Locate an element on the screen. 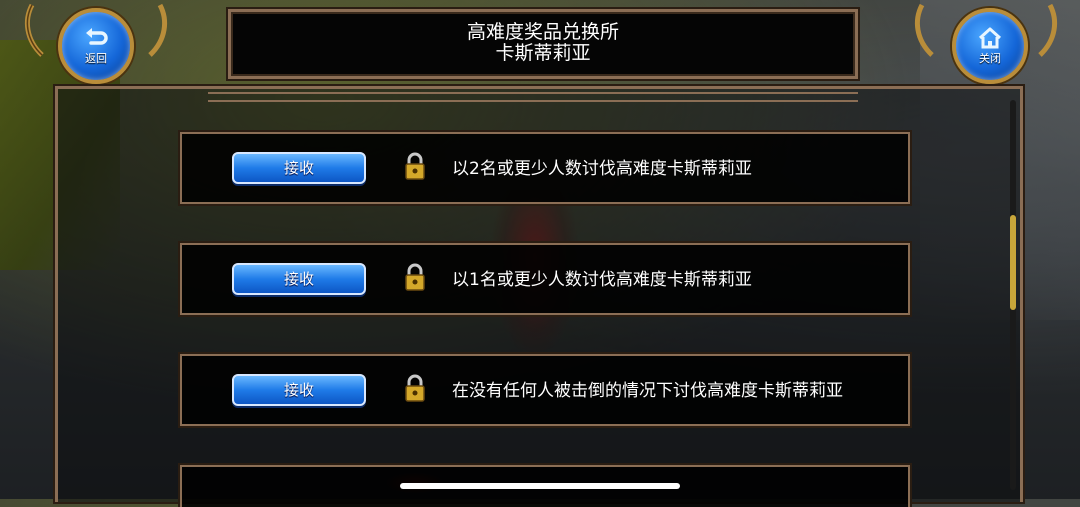  reward-row: 接收 在没有任何人被击倒的情况下讨伐高难度卡斯蒂莉亚 is located at coordinates (545, 390).